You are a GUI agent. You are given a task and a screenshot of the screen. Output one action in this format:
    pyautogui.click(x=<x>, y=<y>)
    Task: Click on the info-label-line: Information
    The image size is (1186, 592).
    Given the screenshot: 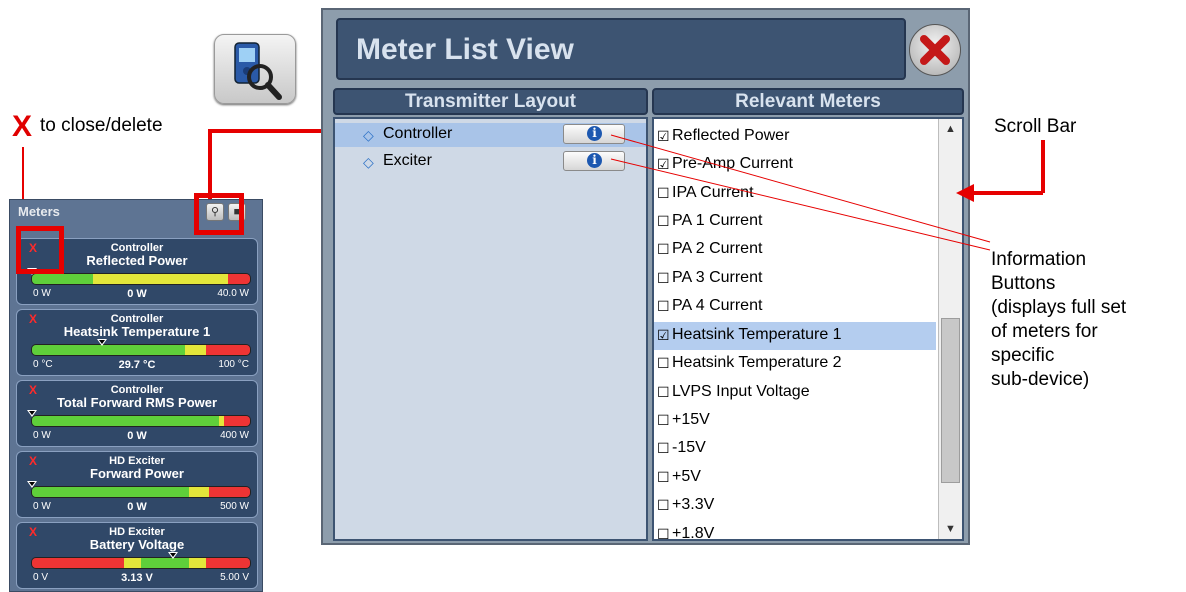 What is the action you would take?
    pyautogui.click(x=1039, y=259)
    